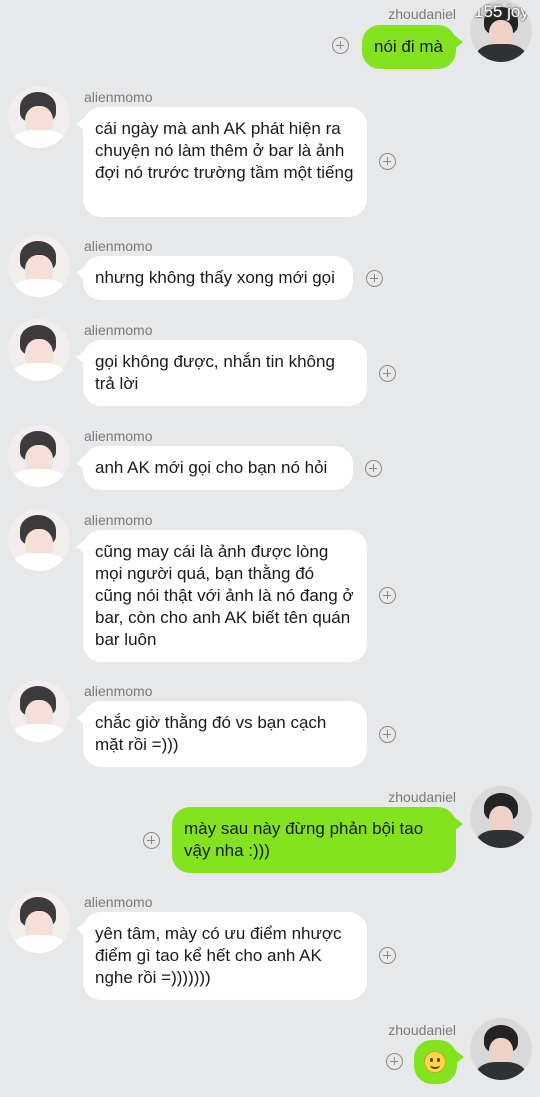  Describe the element at coordinates (221, 373) in the screenshot. I see `message-bubble: gọi không được, nhắn tin không trả lời` at that location.